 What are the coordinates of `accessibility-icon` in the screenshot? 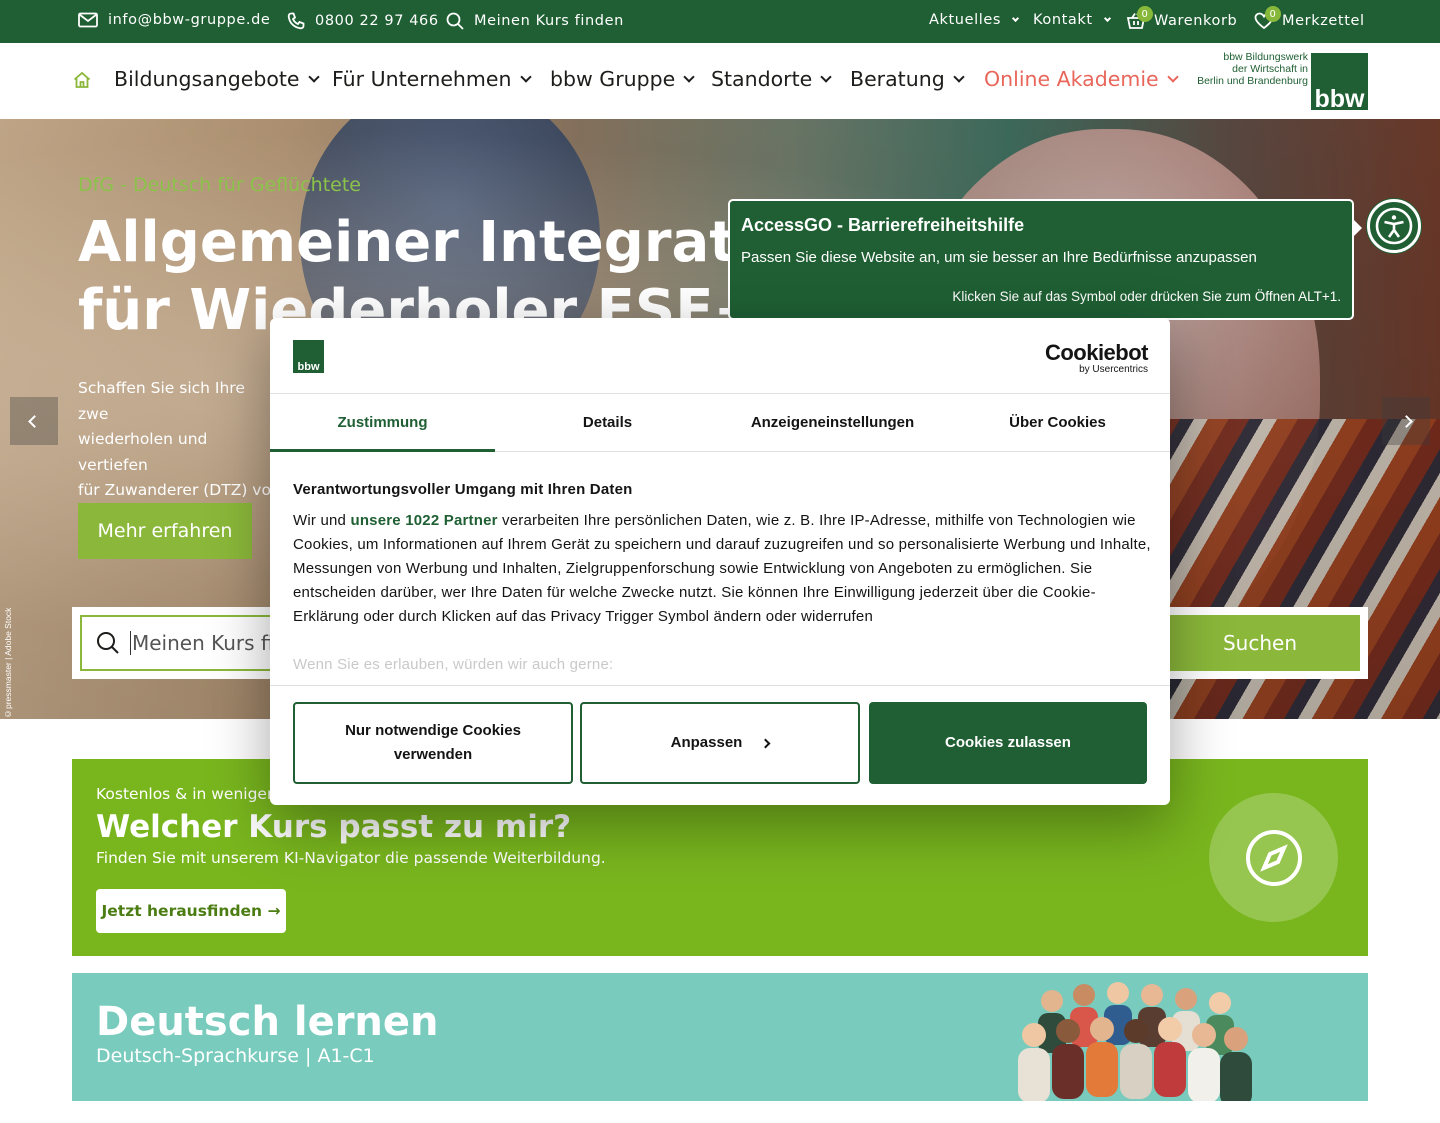 It's located at (1394, 226).